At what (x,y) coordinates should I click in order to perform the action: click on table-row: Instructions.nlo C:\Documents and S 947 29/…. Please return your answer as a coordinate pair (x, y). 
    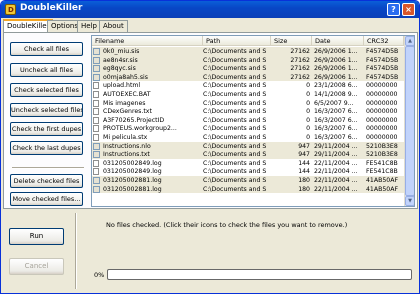
    Looking at the image, I should click on (248, 146).